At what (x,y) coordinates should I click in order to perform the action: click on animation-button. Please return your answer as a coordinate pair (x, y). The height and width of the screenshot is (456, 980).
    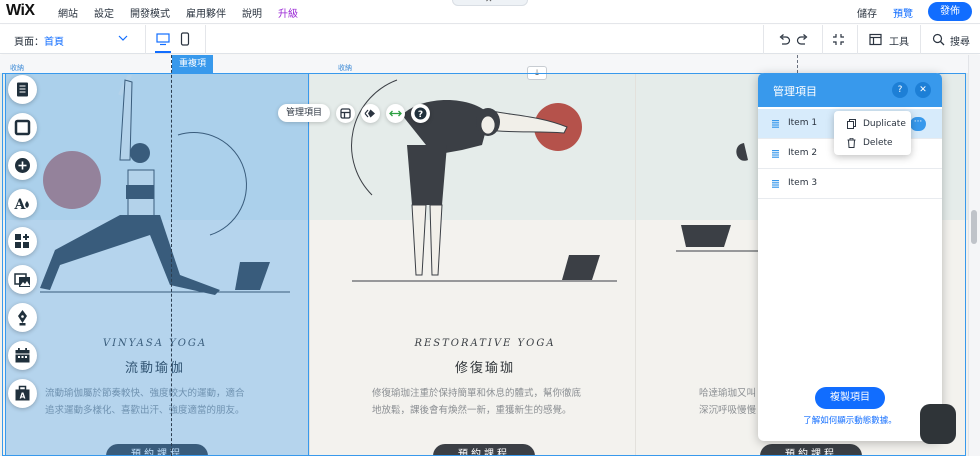
    Looking at the image, I should click on (370, 113).